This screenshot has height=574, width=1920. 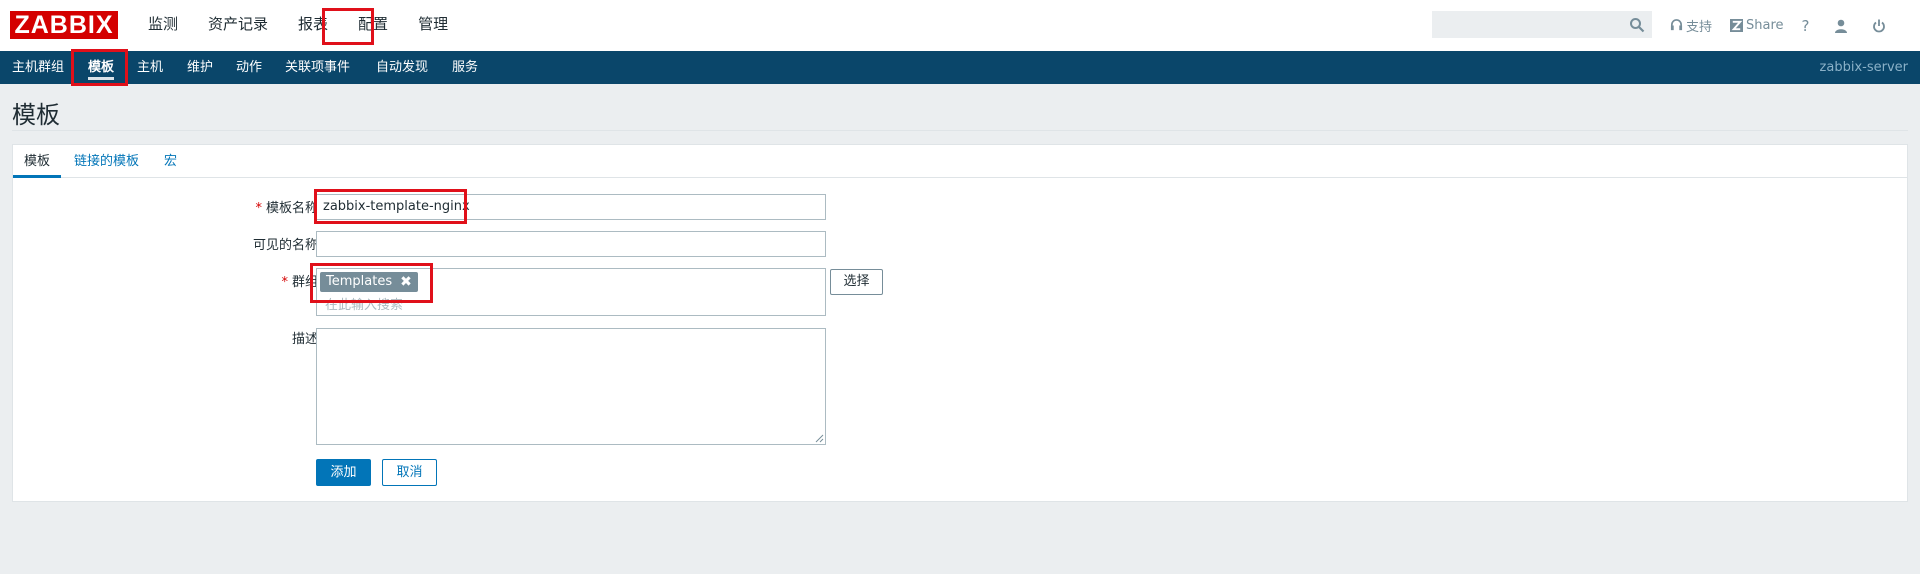 I want to click on subnav-discovery: 自动发现, so click(x=402, y=67).